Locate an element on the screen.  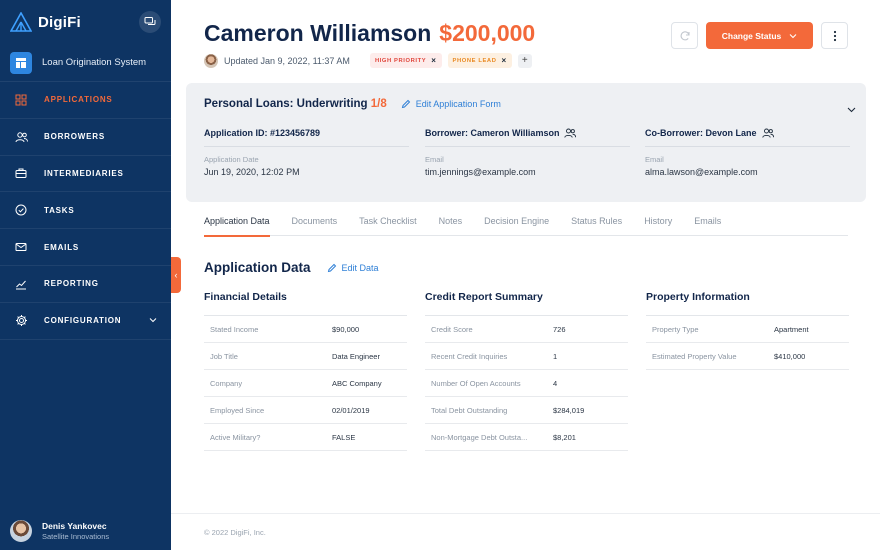
tab-notes: Notes is located at coordinates (451, 226).